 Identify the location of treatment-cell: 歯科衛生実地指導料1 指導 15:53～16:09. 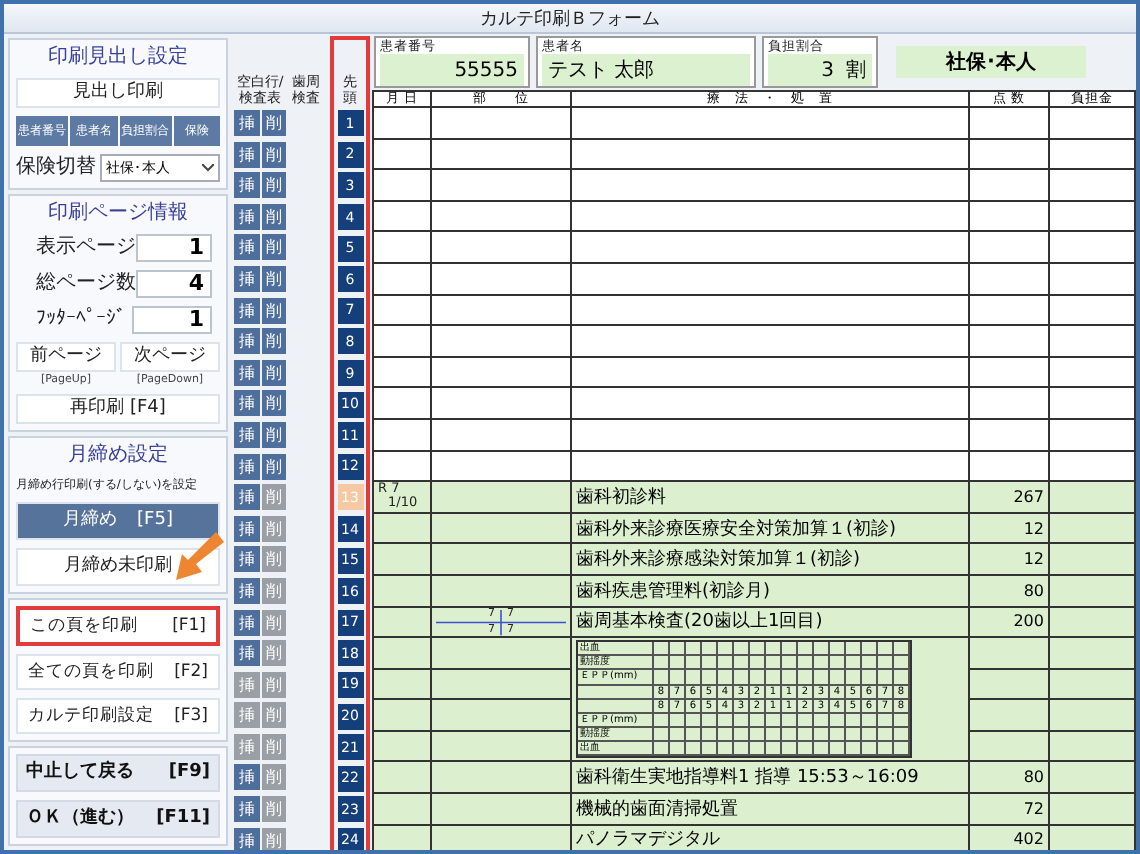
(771, 778).